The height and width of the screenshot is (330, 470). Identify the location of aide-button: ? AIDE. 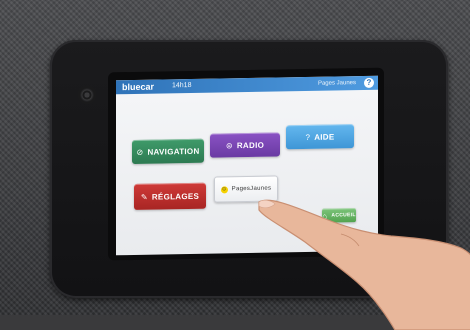
(320, 137).